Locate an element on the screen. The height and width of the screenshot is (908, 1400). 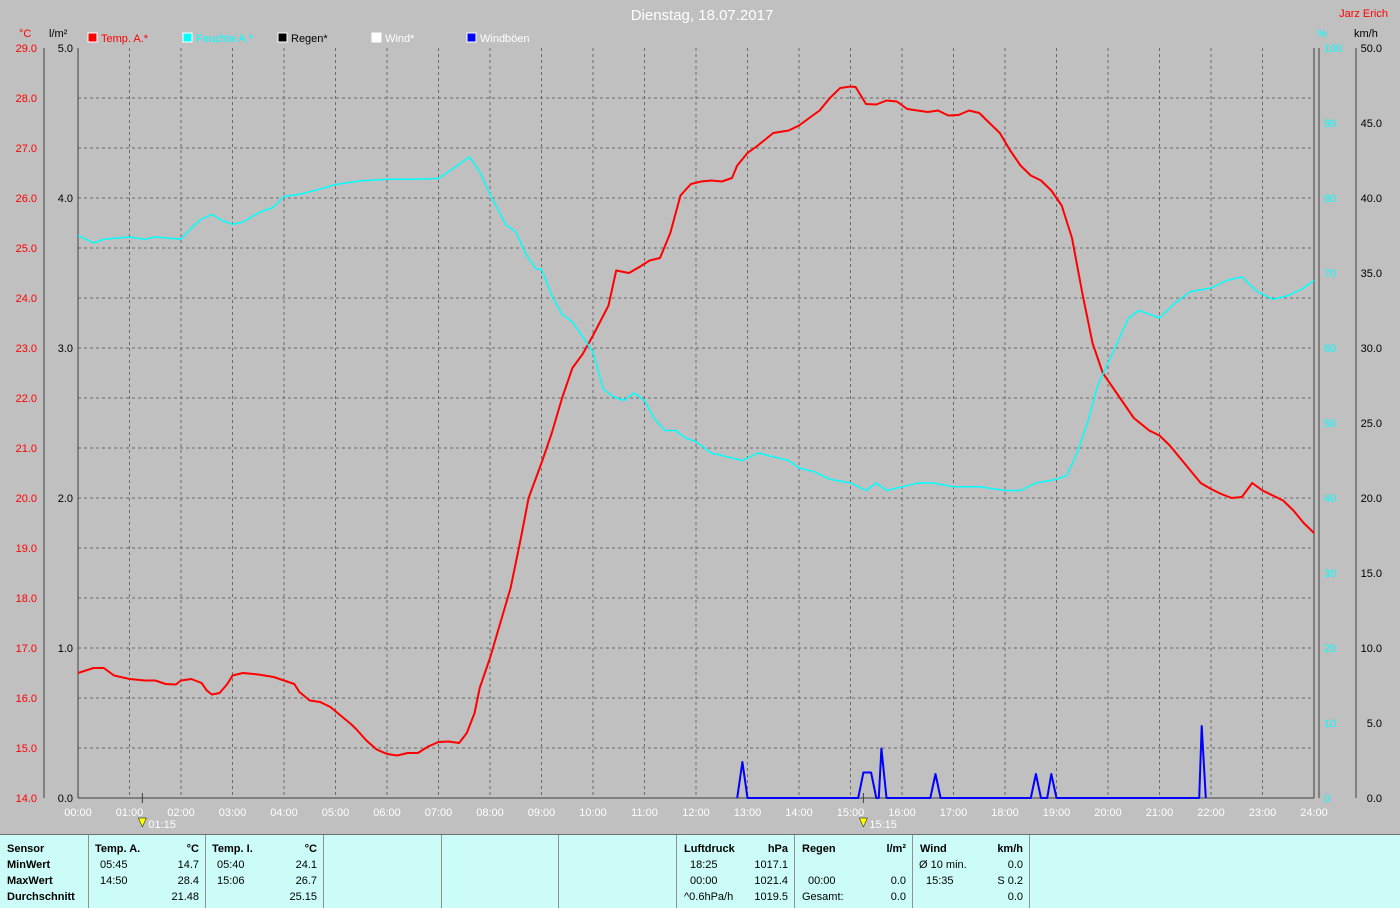
humidity-tick-label: 80 is located at coordinates (1330, 199).